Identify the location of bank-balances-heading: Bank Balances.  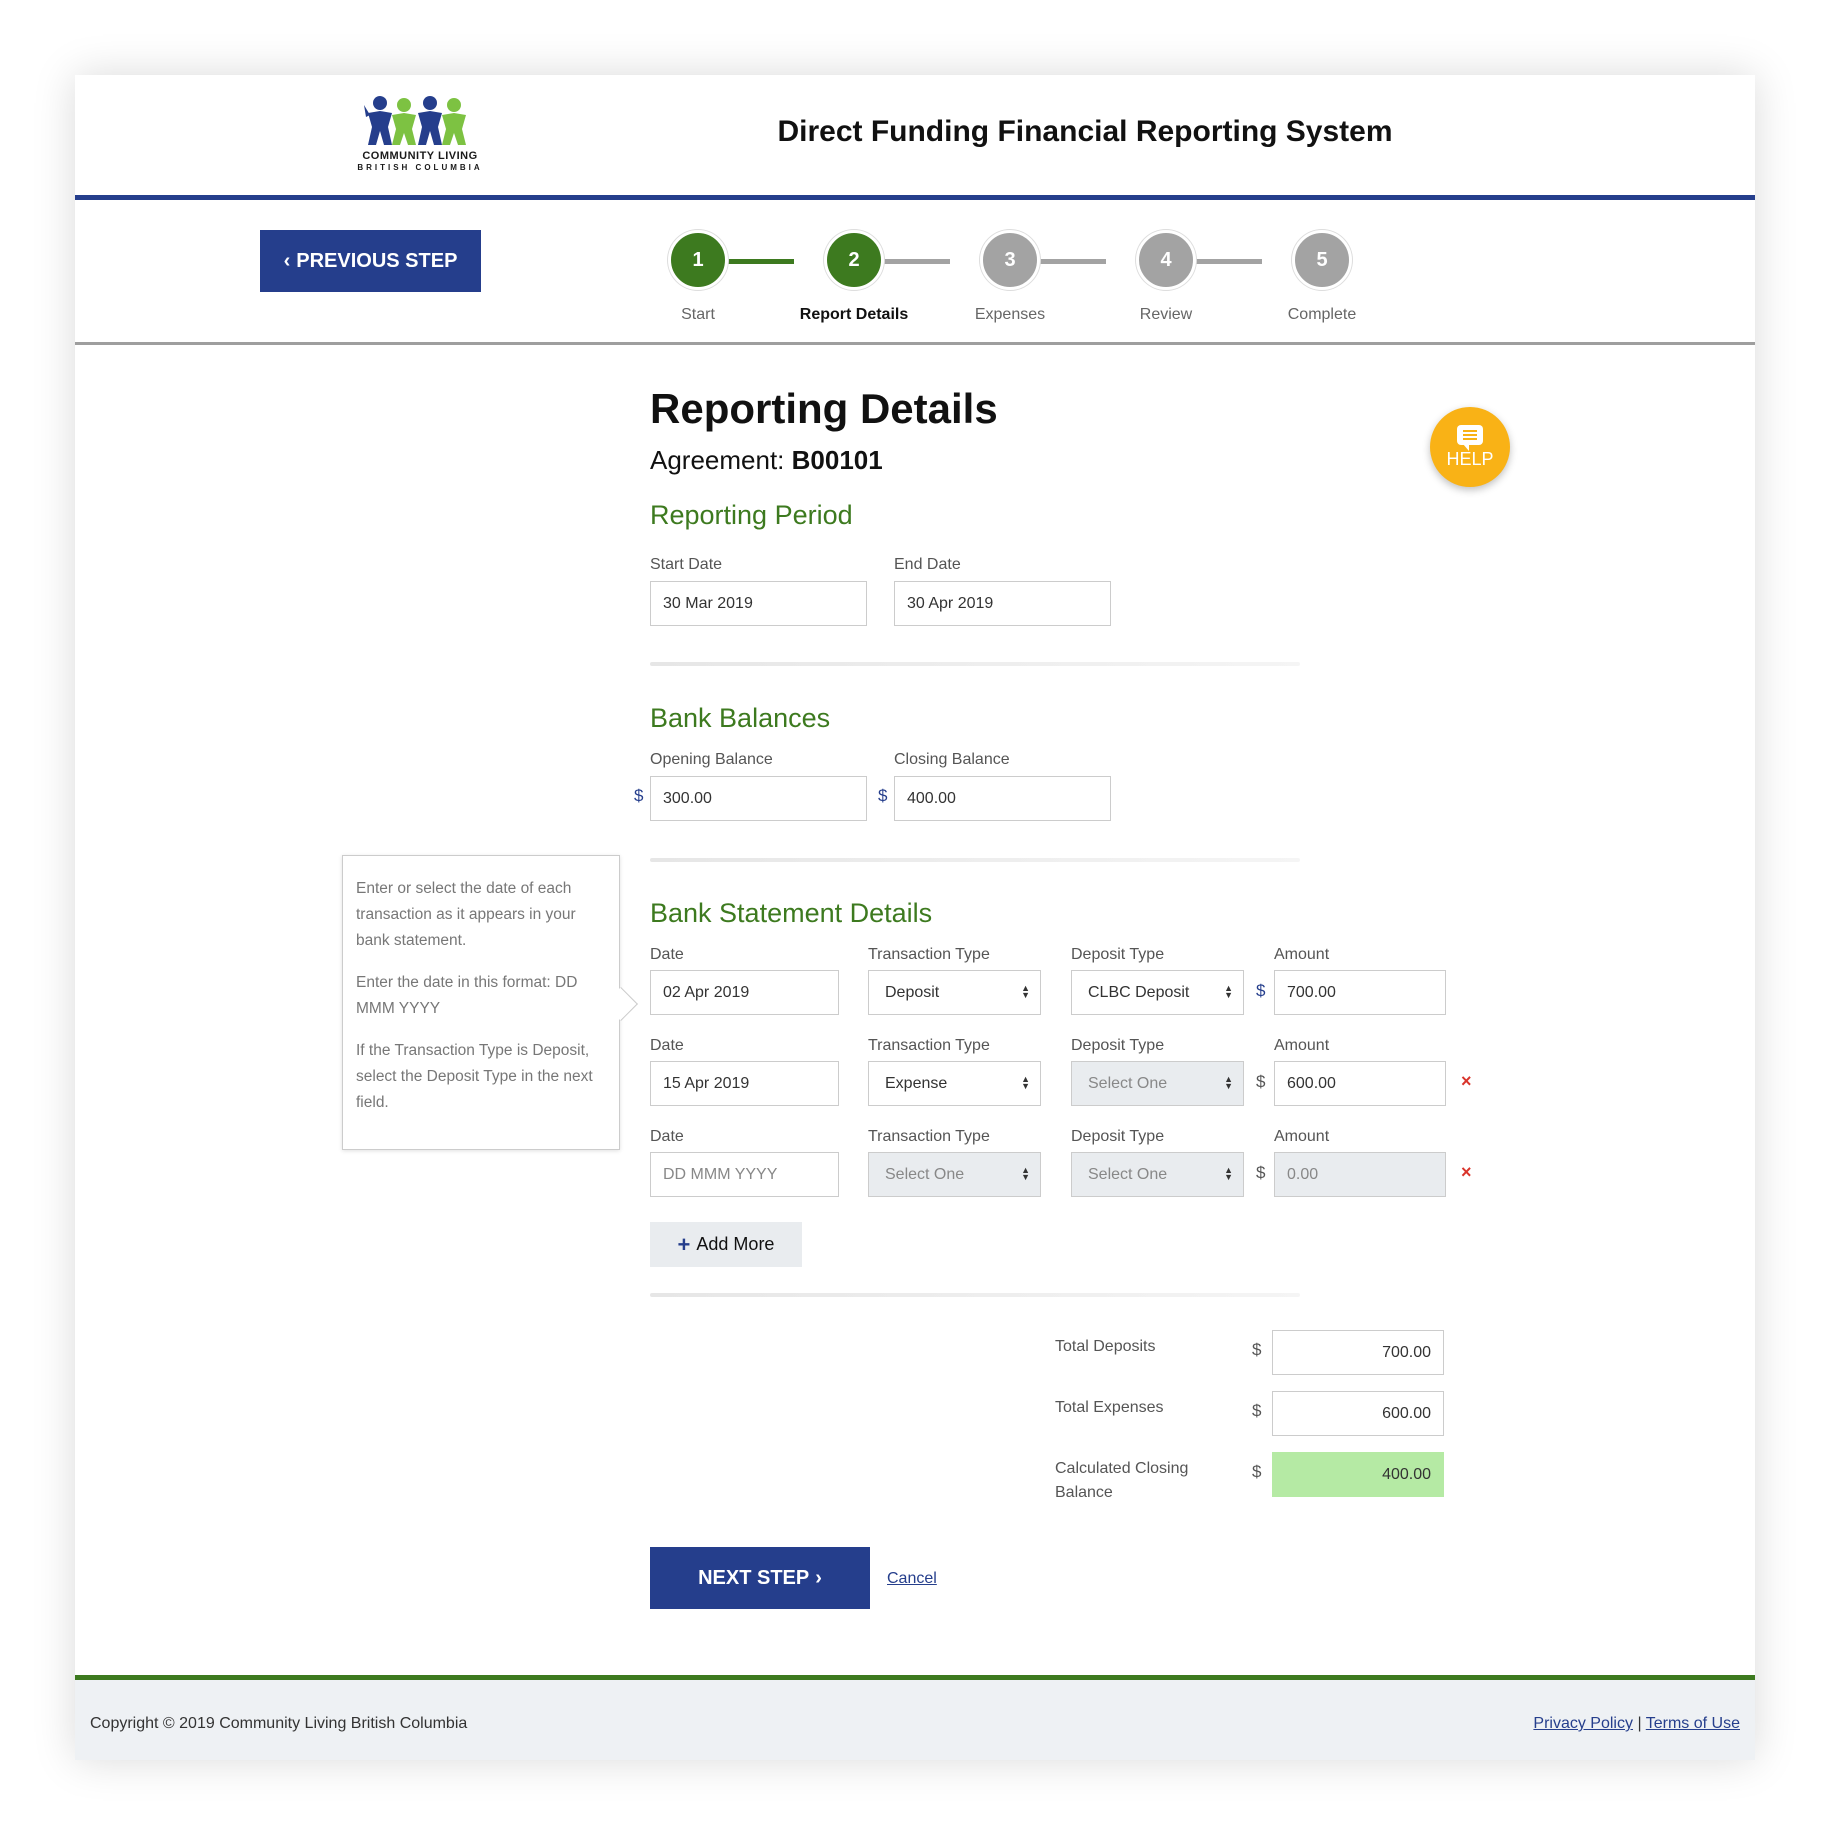
(740, 718).